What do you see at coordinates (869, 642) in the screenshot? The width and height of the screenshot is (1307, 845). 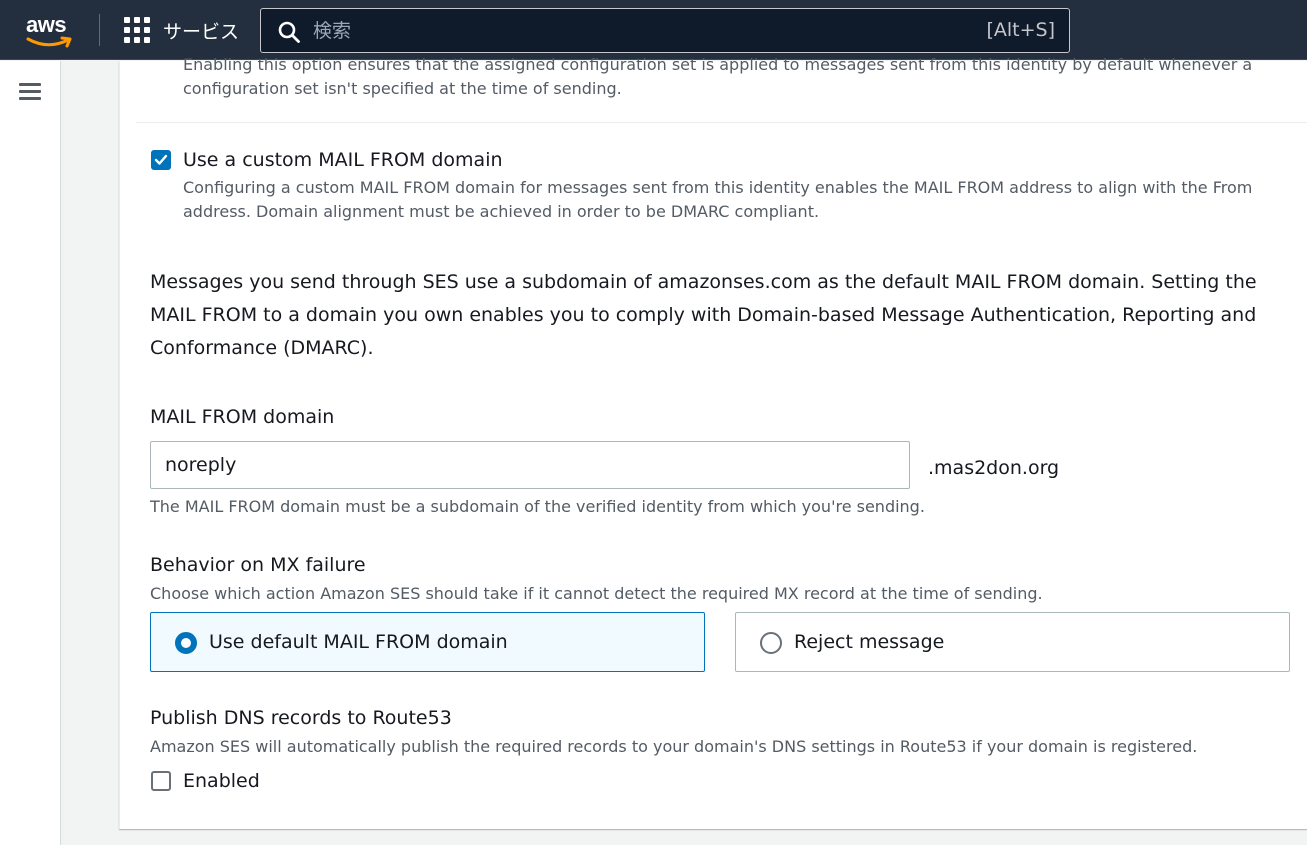 I see `mx-option-reject-message-label: Reject message` at bounding box center [869, 642].